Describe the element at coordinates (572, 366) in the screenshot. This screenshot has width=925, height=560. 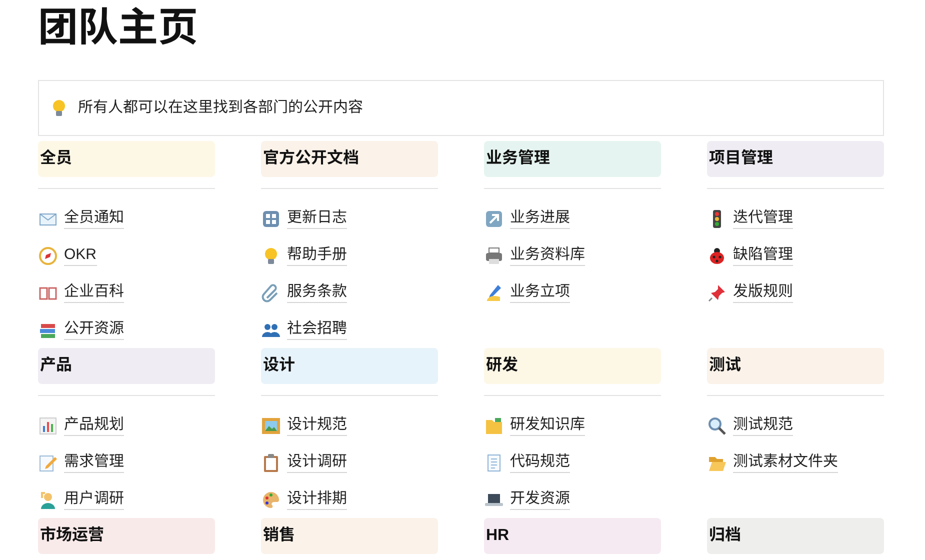
I see `section-heading: 研发` at that location.